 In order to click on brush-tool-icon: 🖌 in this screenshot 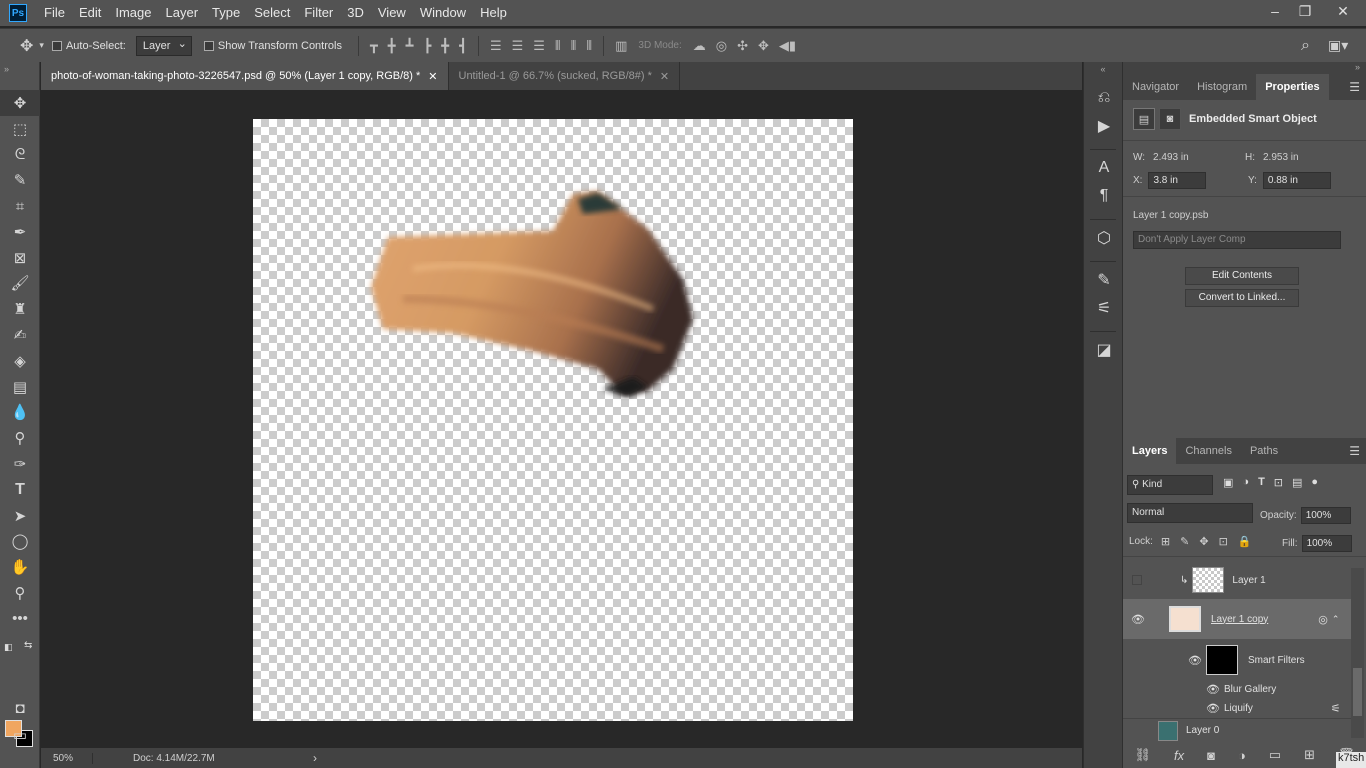, I will do `click(20, 284)`.